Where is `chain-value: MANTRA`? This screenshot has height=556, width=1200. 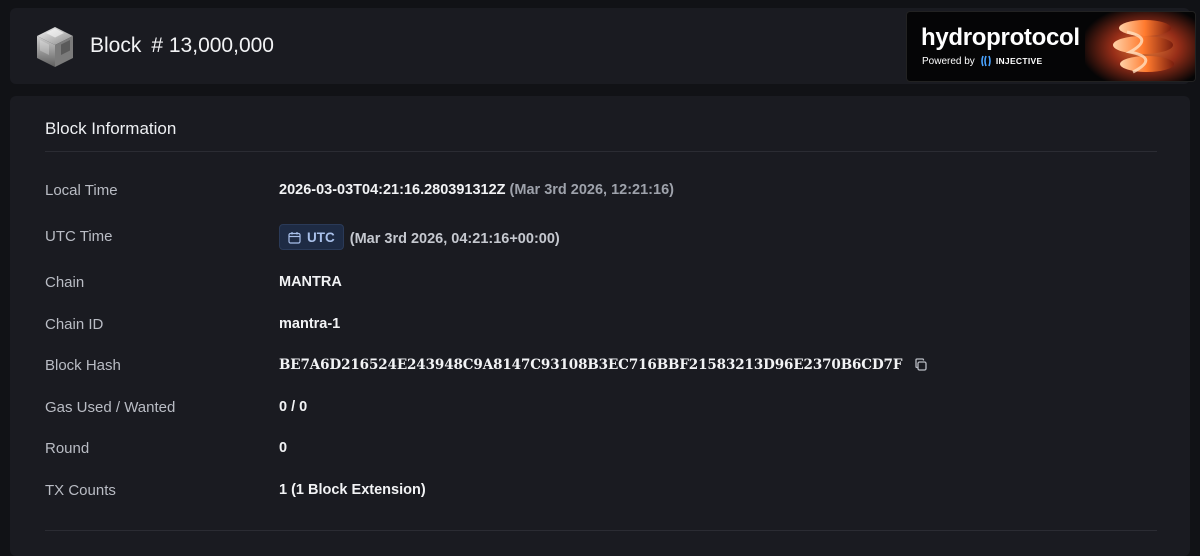
chain-value: MANTRA is located at coordinates (310, 282).